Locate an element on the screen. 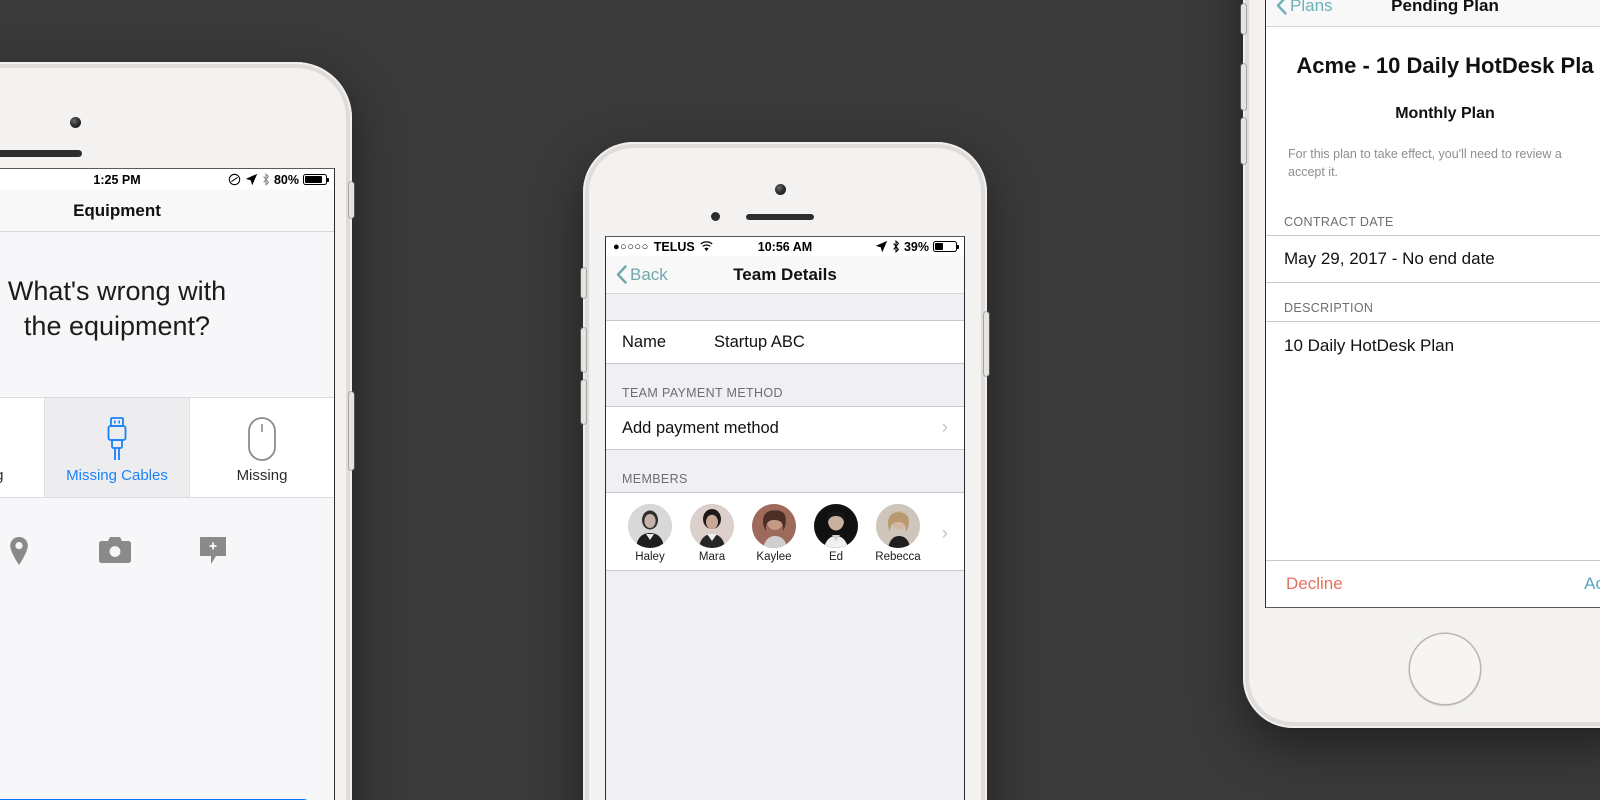 The height and width of the screenshot is (800, 1600). back-label: Back is located at coordinates (649, 274).